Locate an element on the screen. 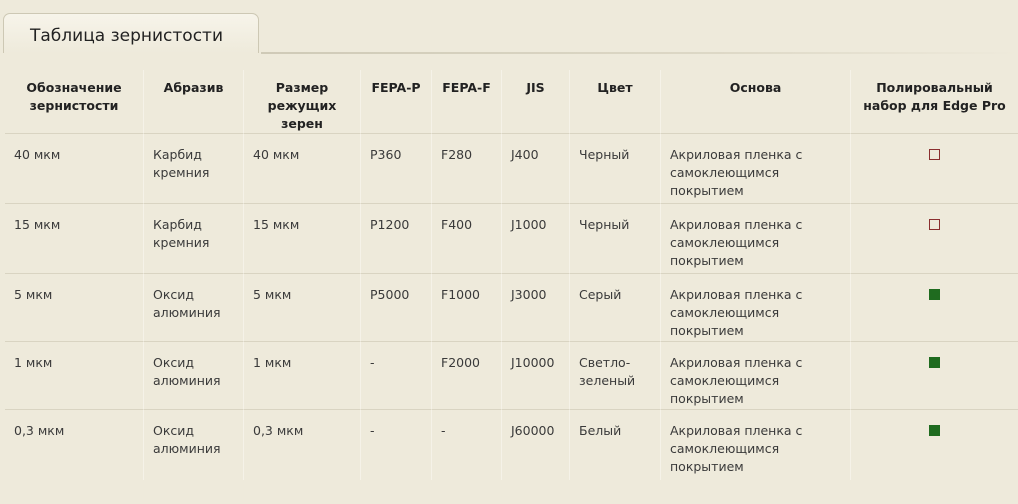 This screenshot has height=504, width=1018. cell-fepa-f: F2000 is located at coordinates (466, 376).